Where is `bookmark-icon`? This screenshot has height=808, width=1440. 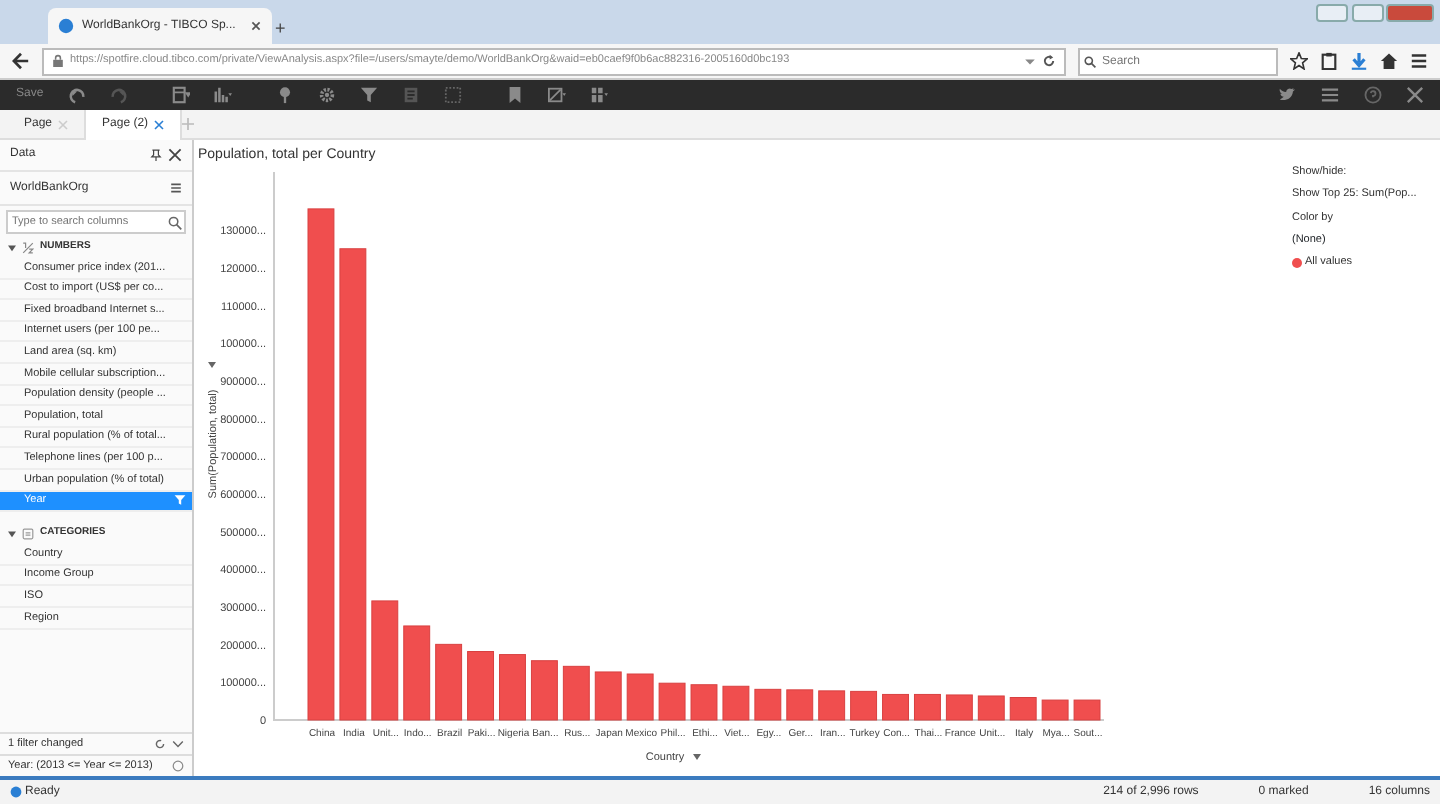
bookmark-icon is located at coordinates (514, 95).